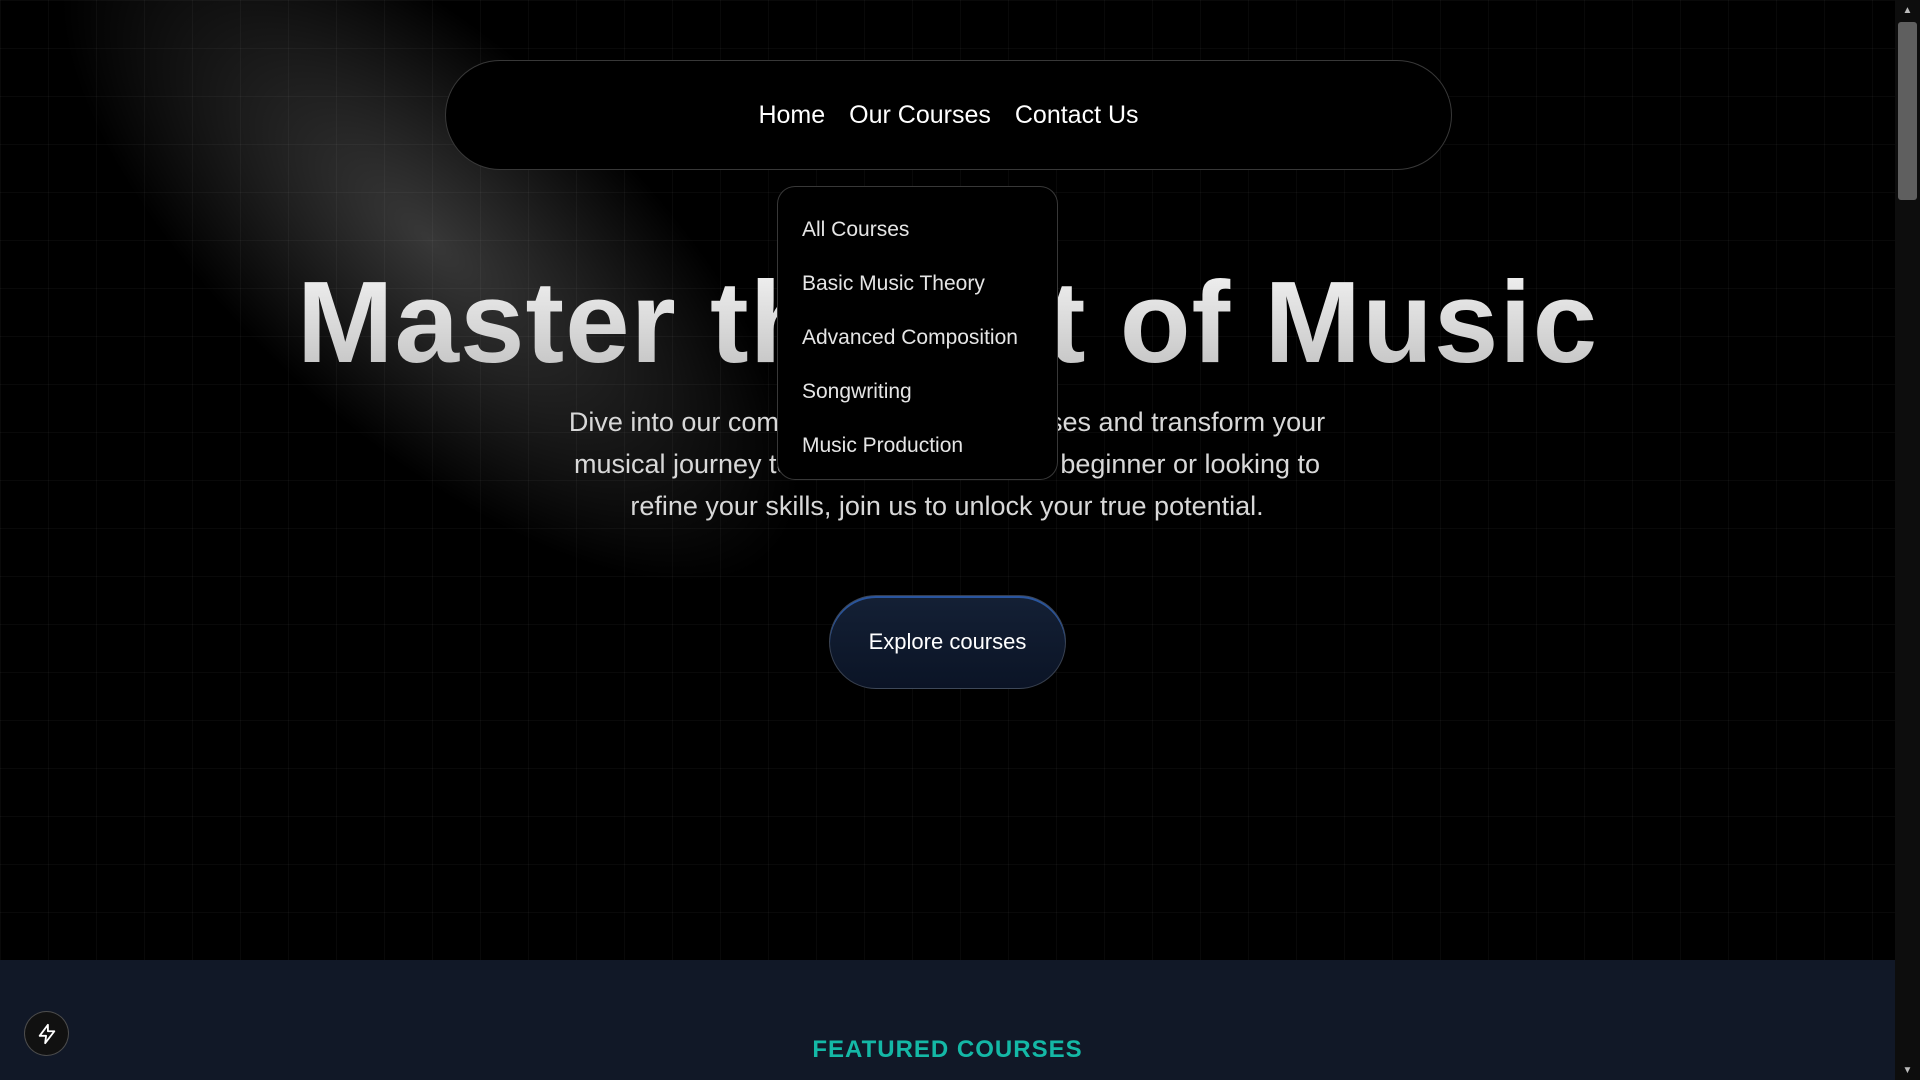  I want to click on scroll-up-arrow-icon: ▲, so click(1907, 10).